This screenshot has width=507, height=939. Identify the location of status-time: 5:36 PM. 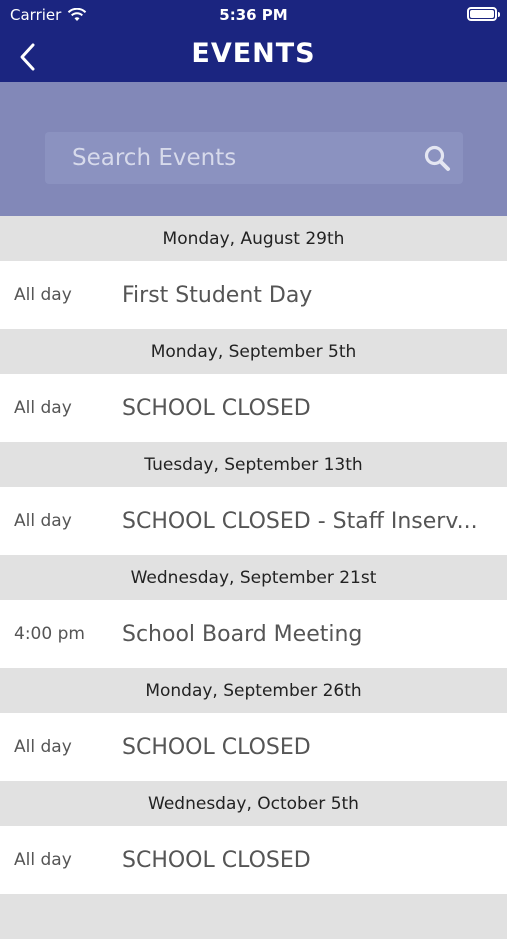
(253, 15).